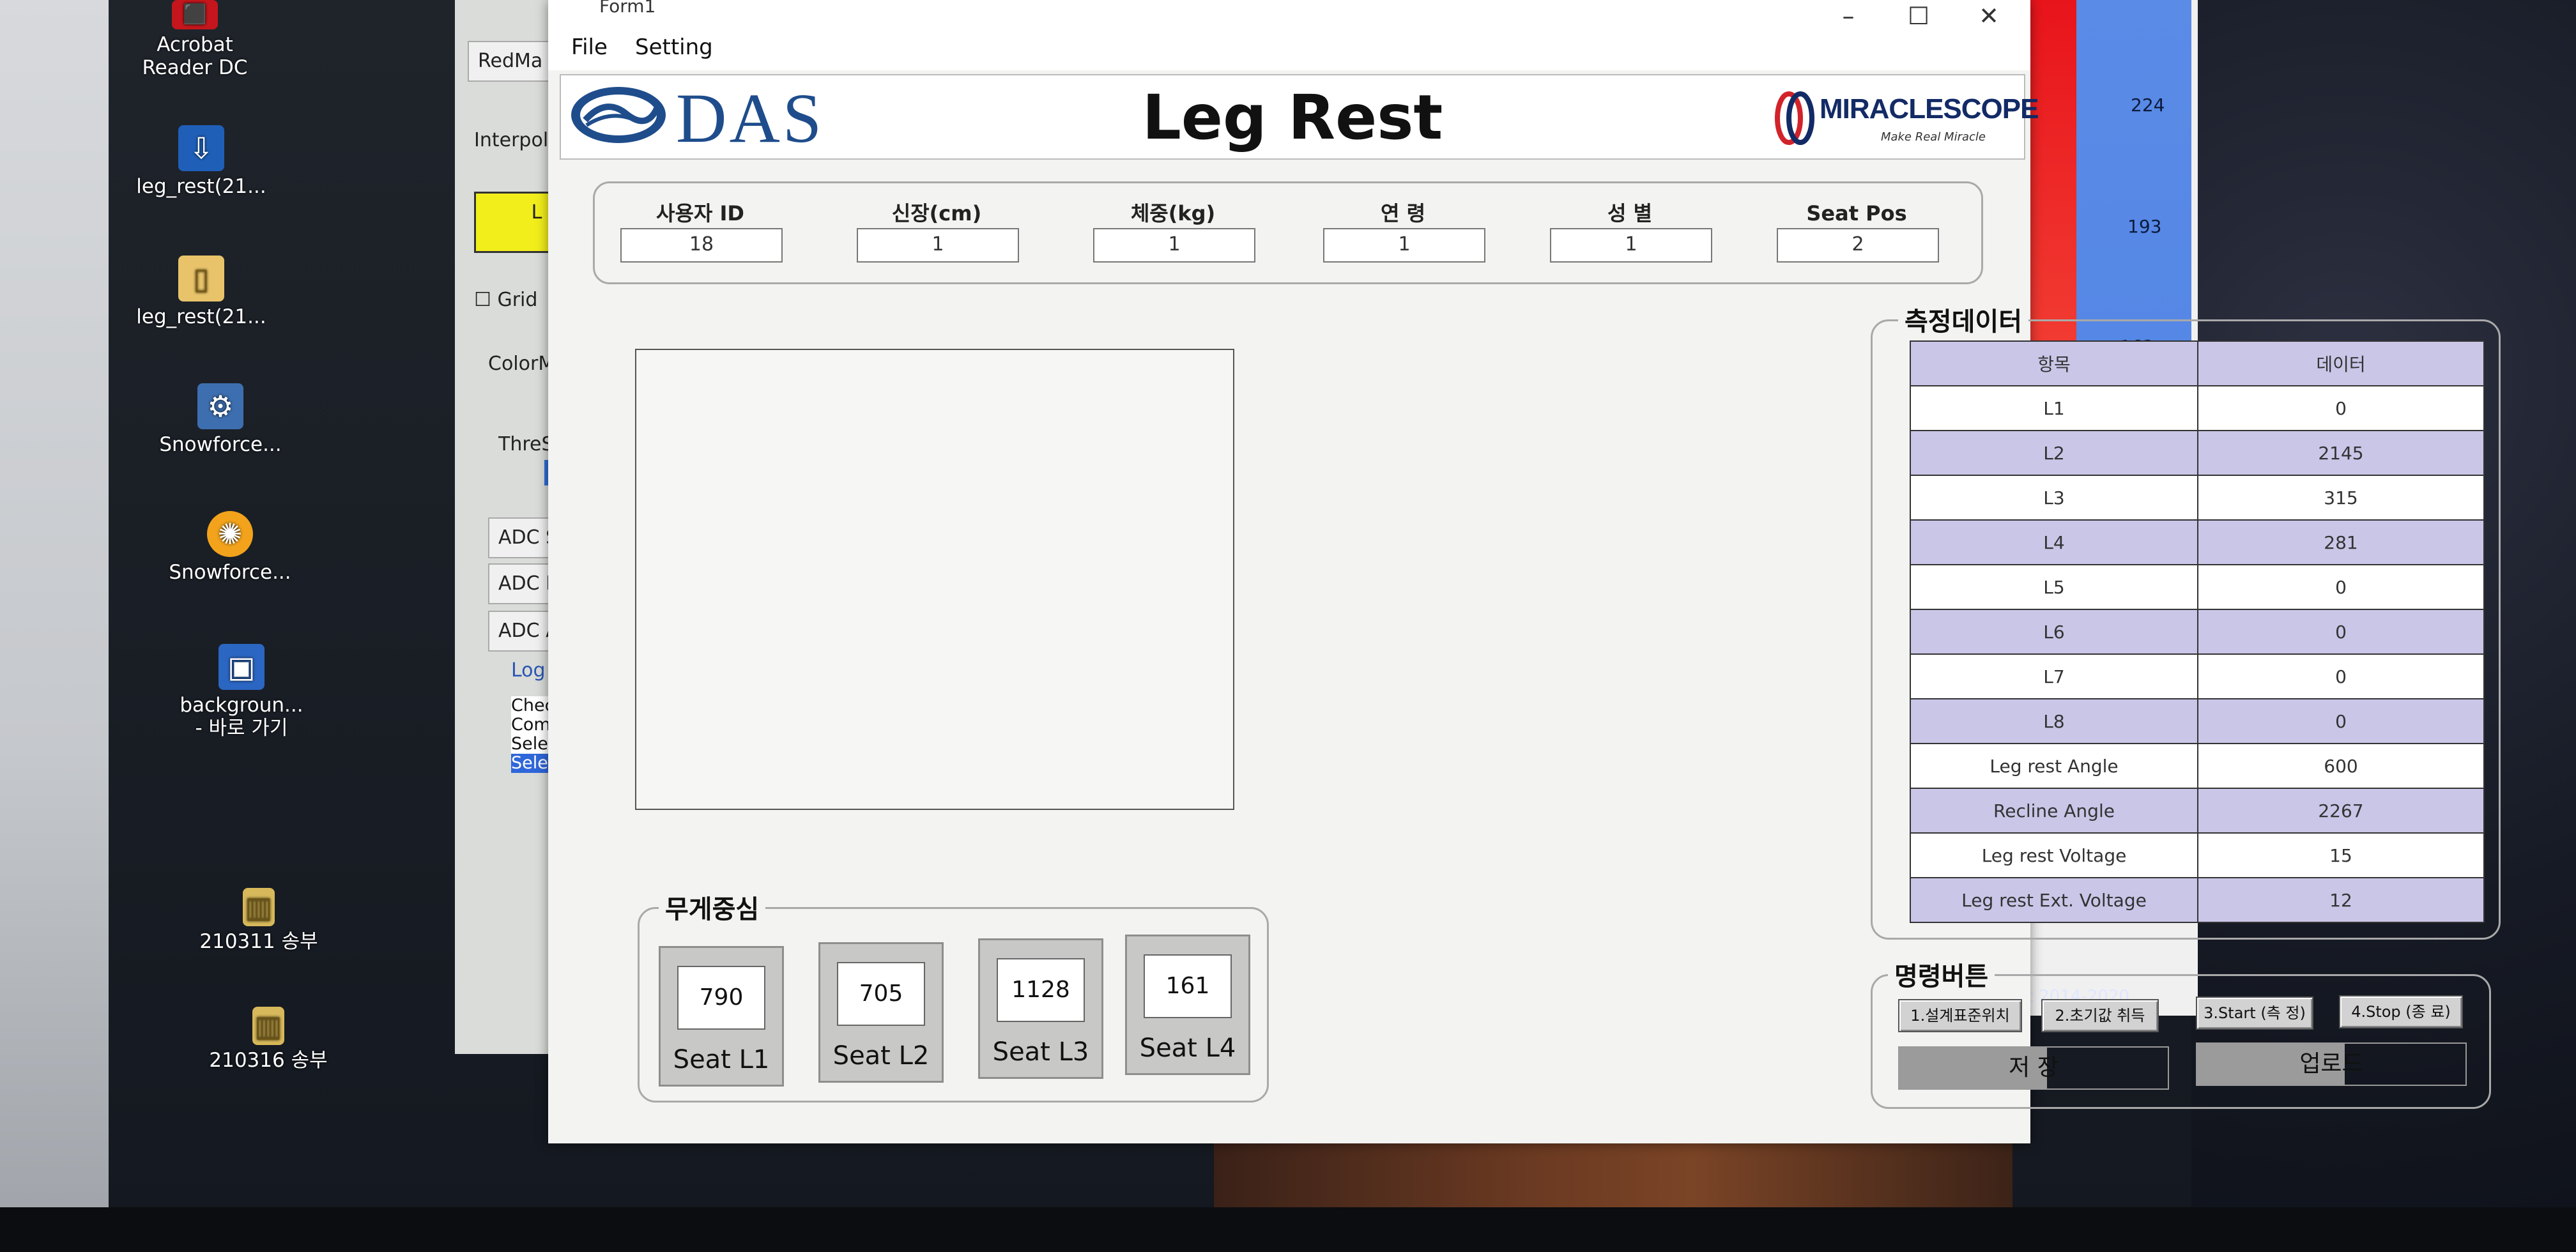  Describe the element at coordinates (1630, 213) in the screenshot. I see `gender-label: 성 별` at that location.